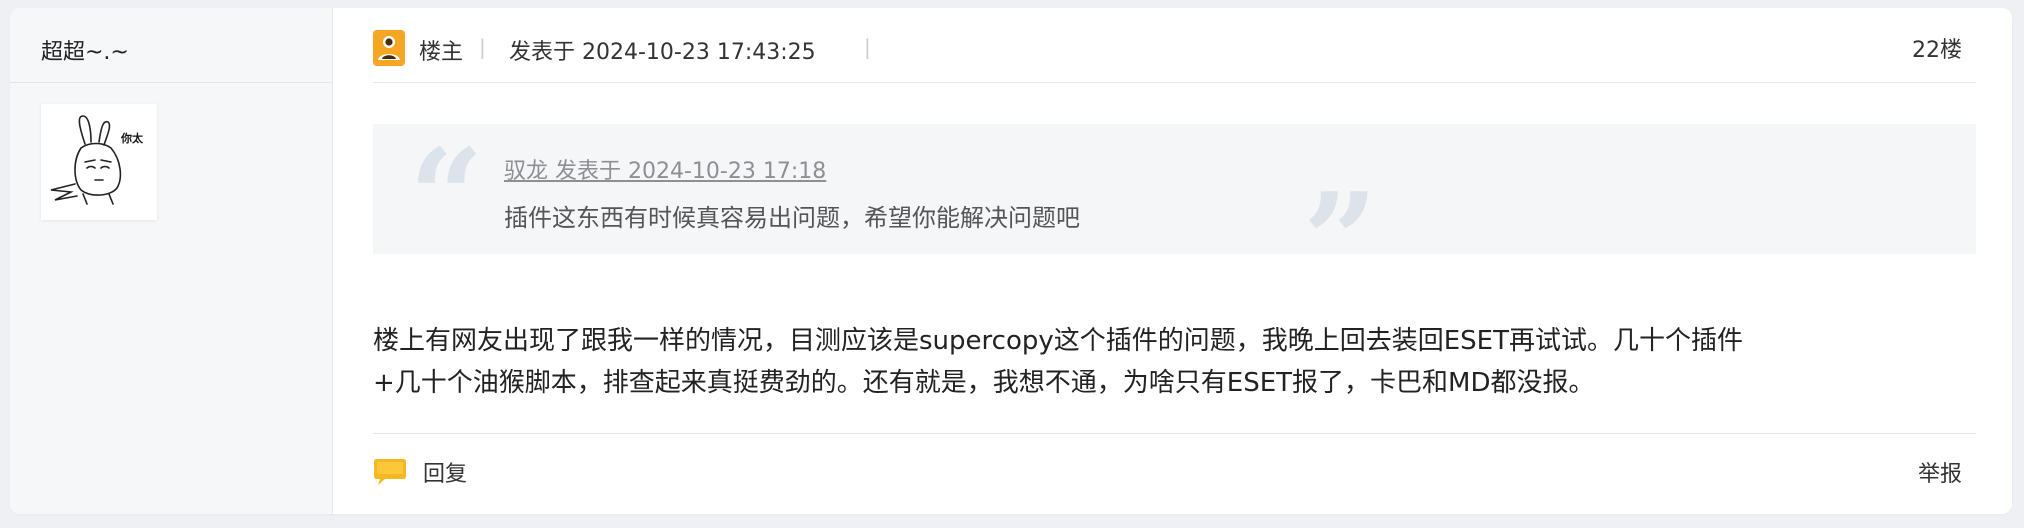 The width and height of the screenshot is (2024, 528). Describe the element at coordinates (132, 138) in the screenshot. I see `avatar-caption: 你太` at that location.